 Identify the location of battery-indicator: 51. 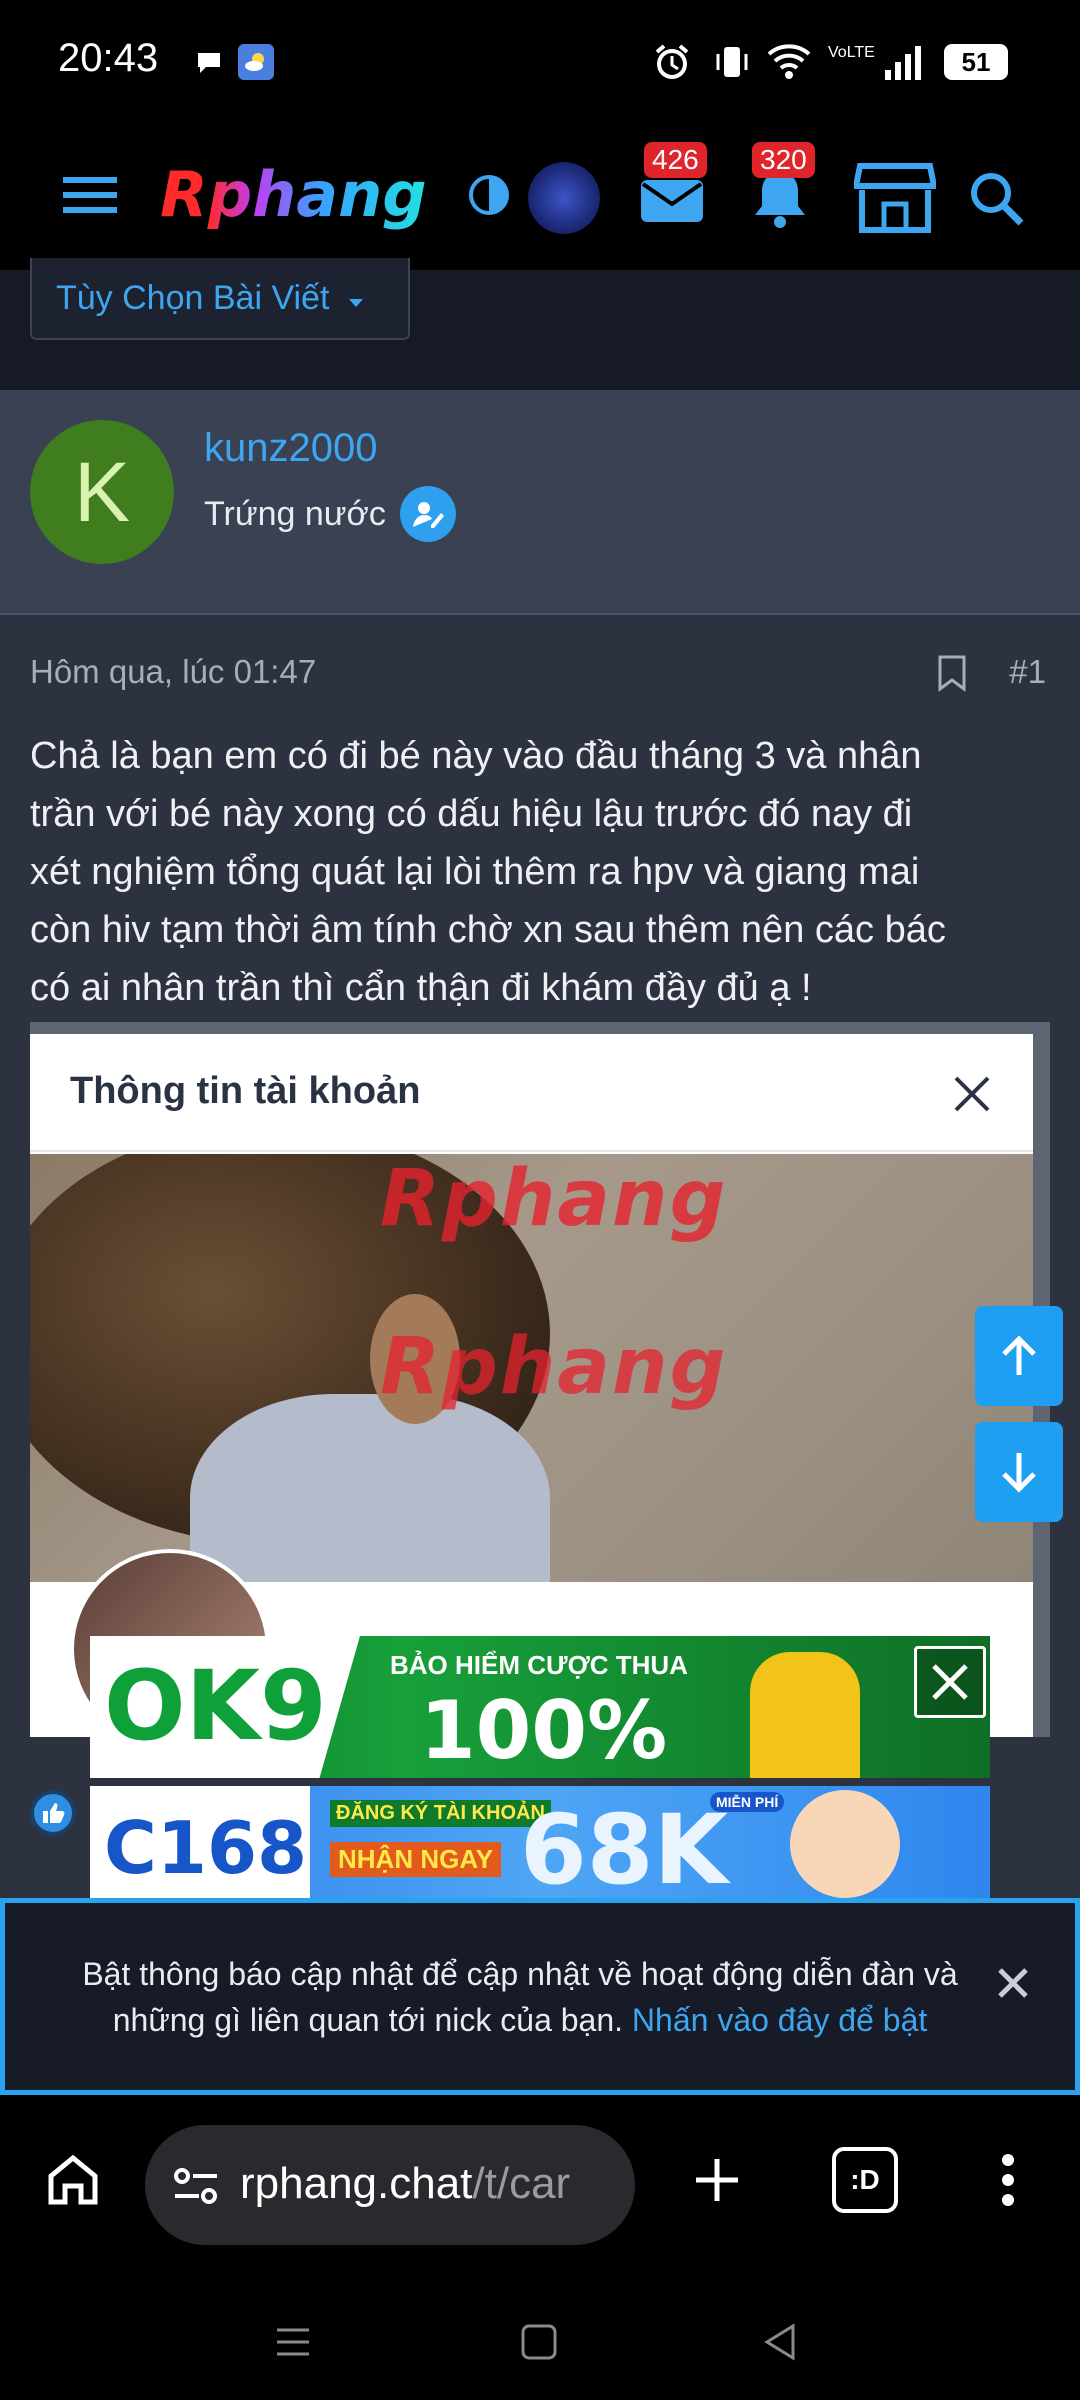
(976, 62).